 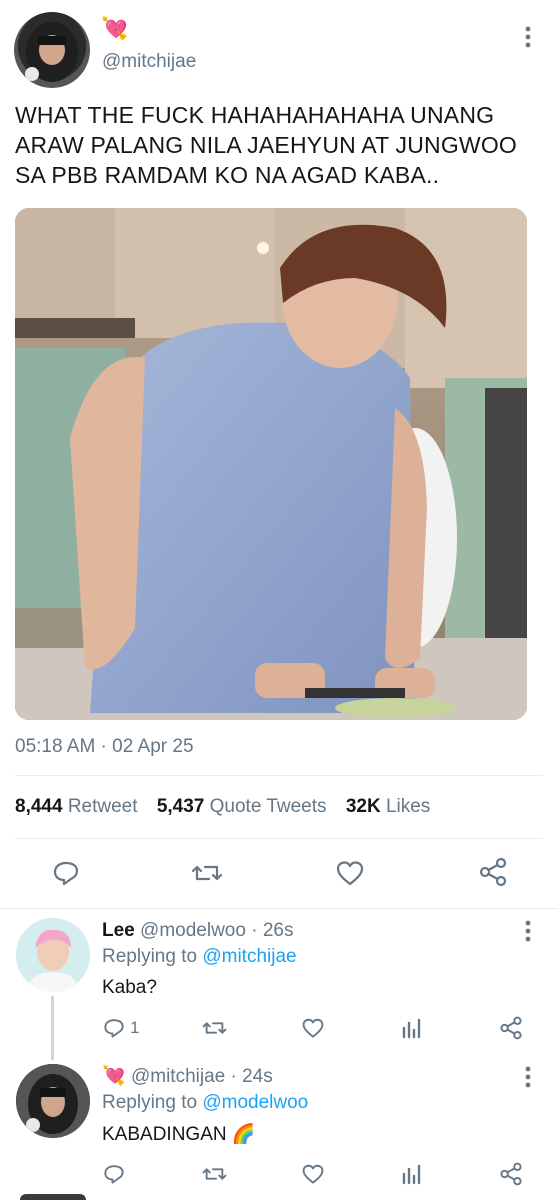 I want to click on next-reply-avatar-peek, so click(x=53, y=1197).